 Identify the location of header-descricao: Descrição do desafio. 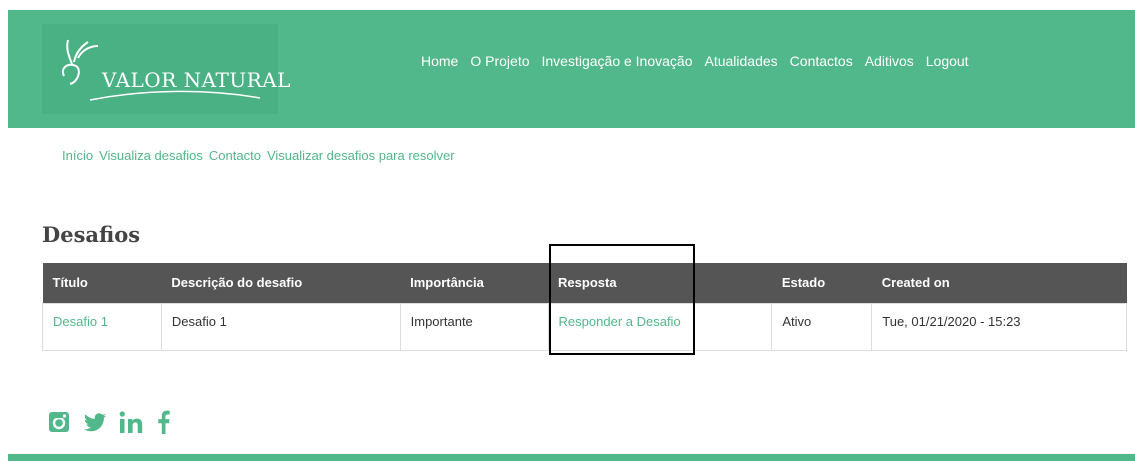
(280, 283).